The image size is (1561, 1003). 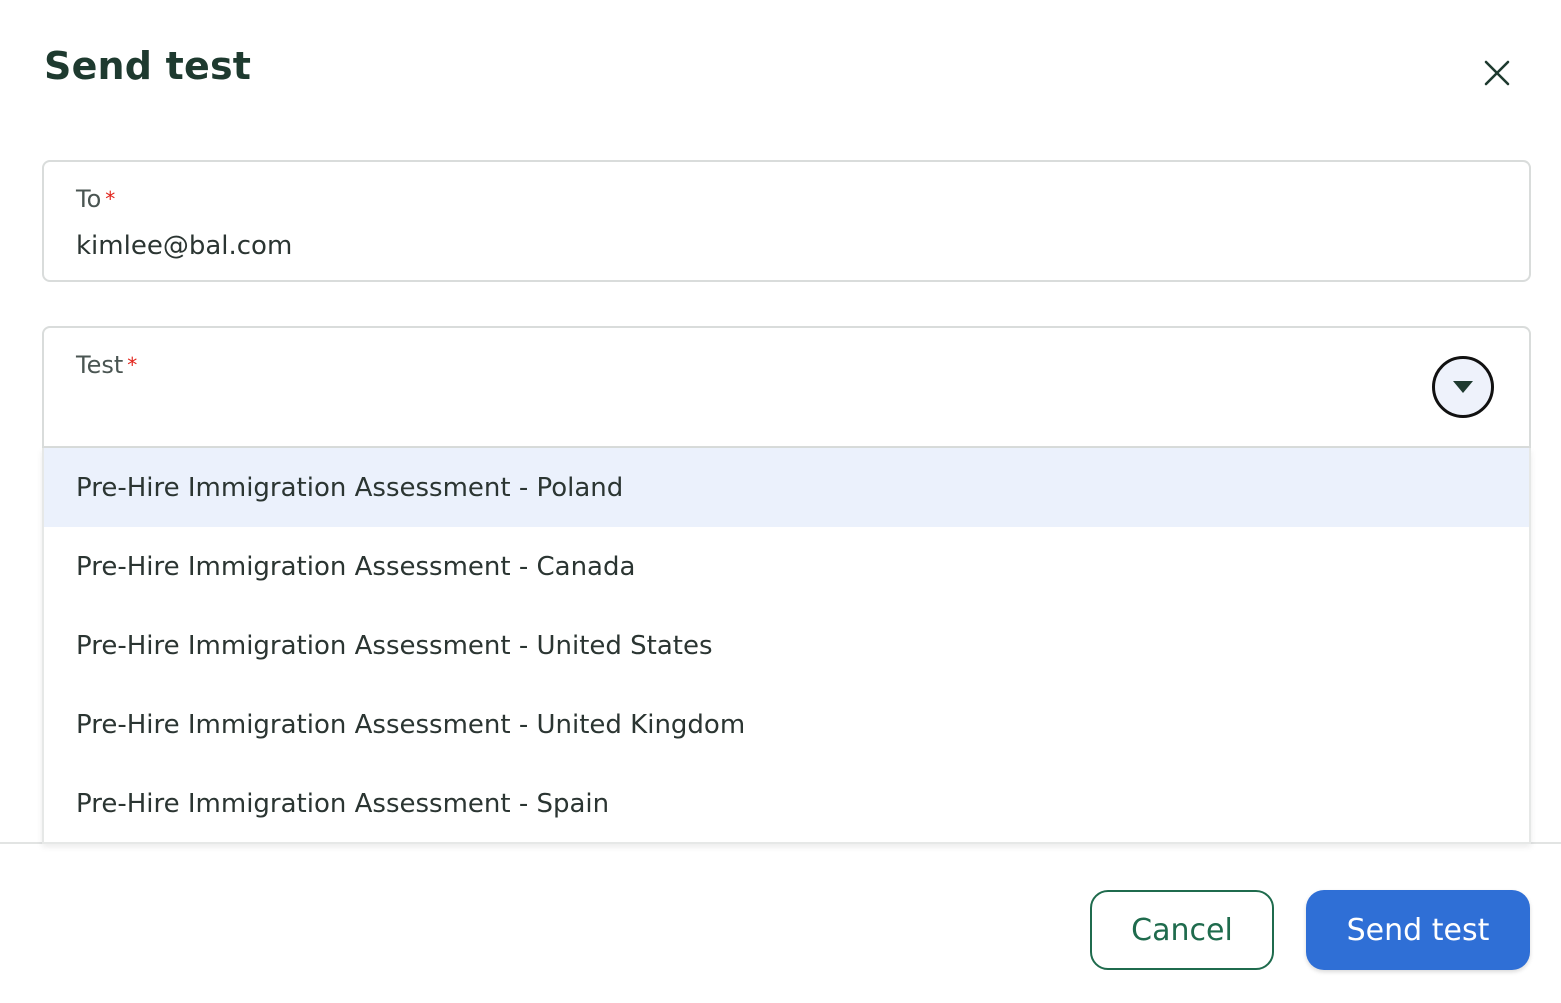 I want to click on test-select: Test *, so click(x=786, y=387).